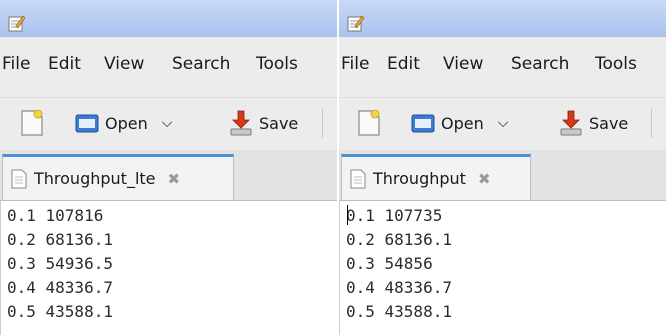 Image resolution: width=666 pixels, height=335 pixels. Describe the element at coordinates (389, 263) in the screenshot. I see `text-line: 0.3 54856` at that location.